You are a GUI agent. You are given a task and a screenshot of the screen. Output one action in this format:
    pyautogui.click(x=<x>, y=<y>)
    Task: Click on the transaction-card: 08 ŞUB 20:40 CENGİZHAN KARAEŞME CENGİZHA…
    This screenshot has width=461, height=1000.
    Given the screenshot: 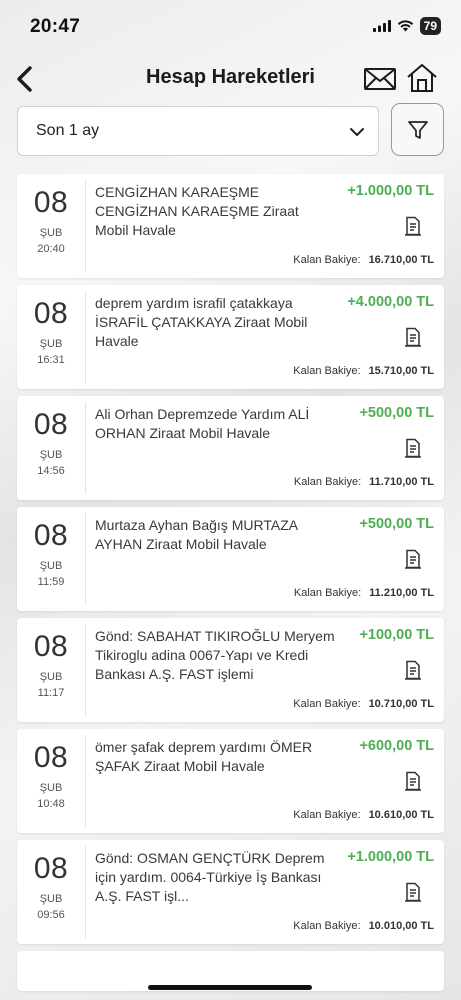 What is the action you would take?
    pyautogui.click(x=230, y=226)
    